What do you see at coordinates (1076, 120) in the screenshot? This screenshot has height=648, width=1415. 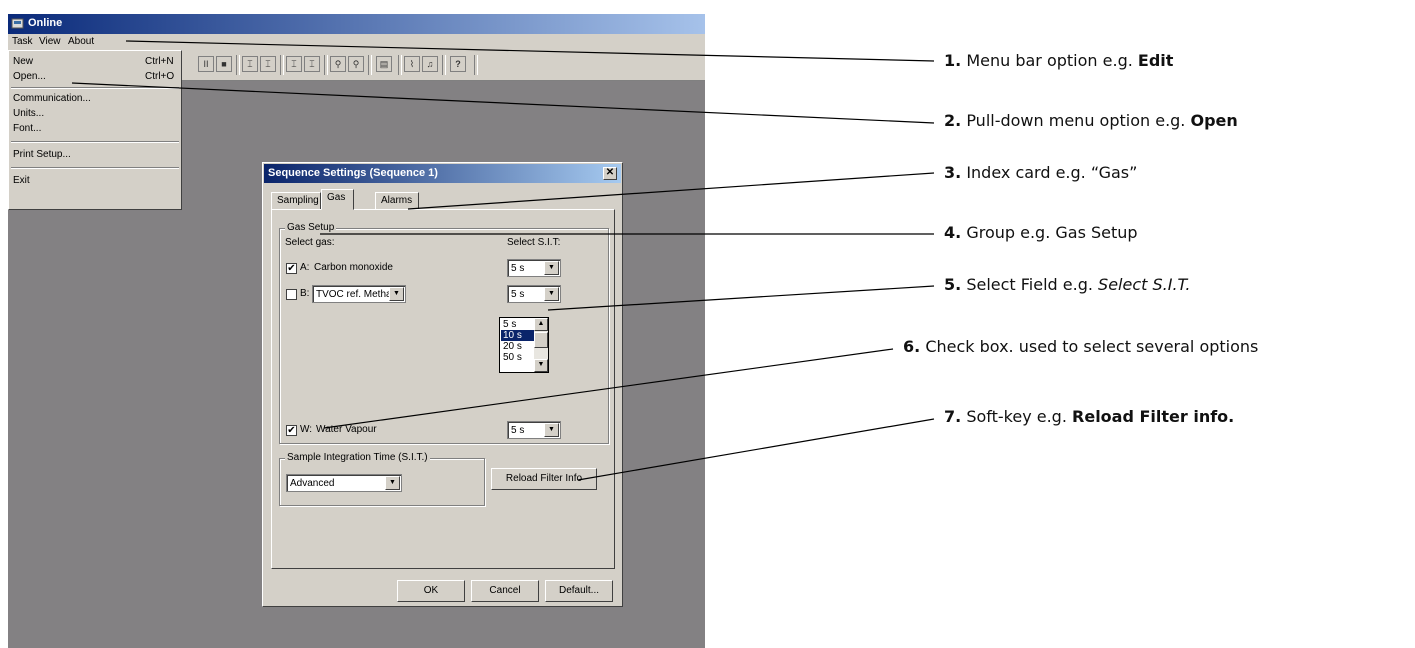 I see `callout-2-text: Pull-down menu option e.g.` at bounding box center [1076, 120].